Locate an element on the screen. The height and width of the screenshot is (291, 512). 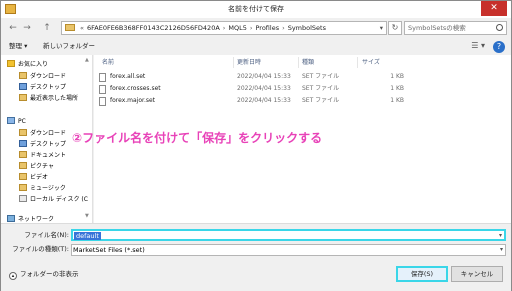
breadcrumb-symbolsets: SymbolSets is located at coordinates (307, 28).